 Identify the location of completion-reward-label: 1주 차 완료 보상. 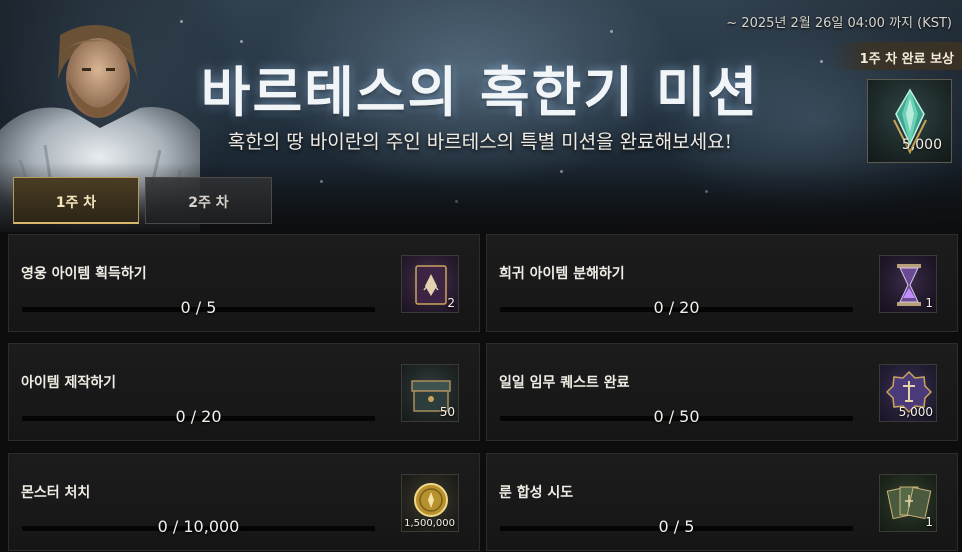
(897, 56).